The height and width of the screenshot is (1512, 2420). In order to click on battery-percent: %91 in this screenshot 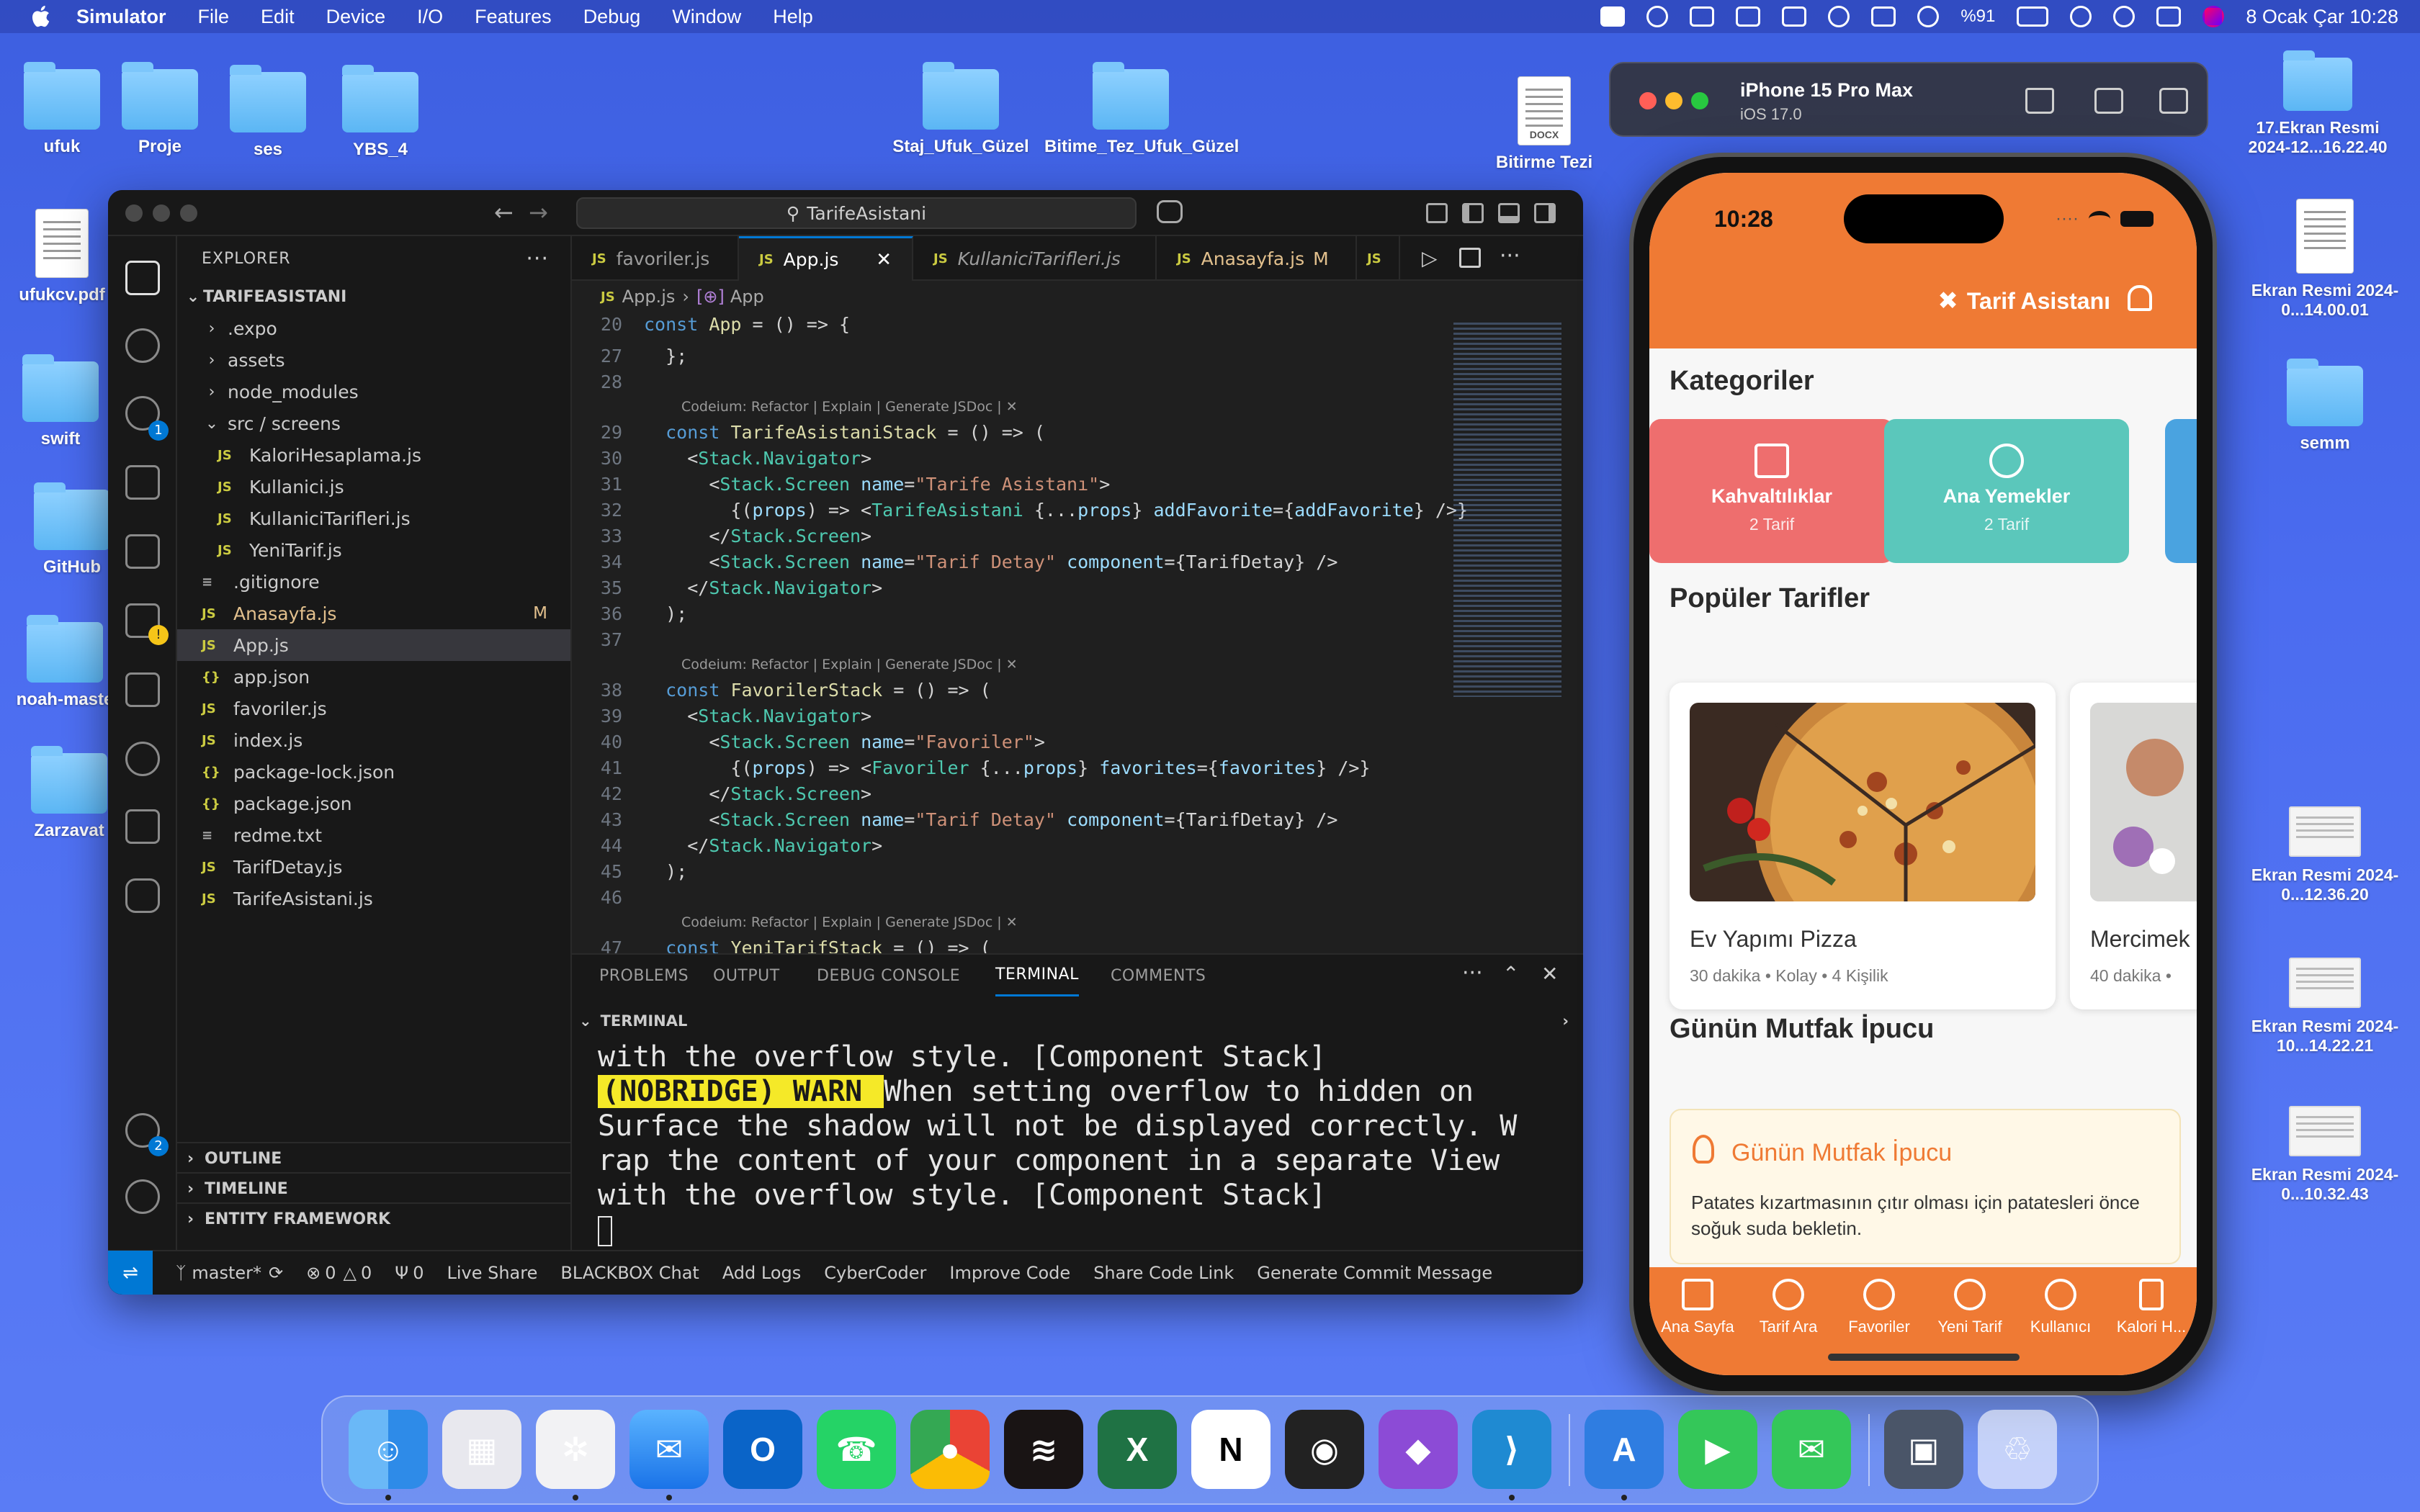, I will do `click(1977, 16)`.